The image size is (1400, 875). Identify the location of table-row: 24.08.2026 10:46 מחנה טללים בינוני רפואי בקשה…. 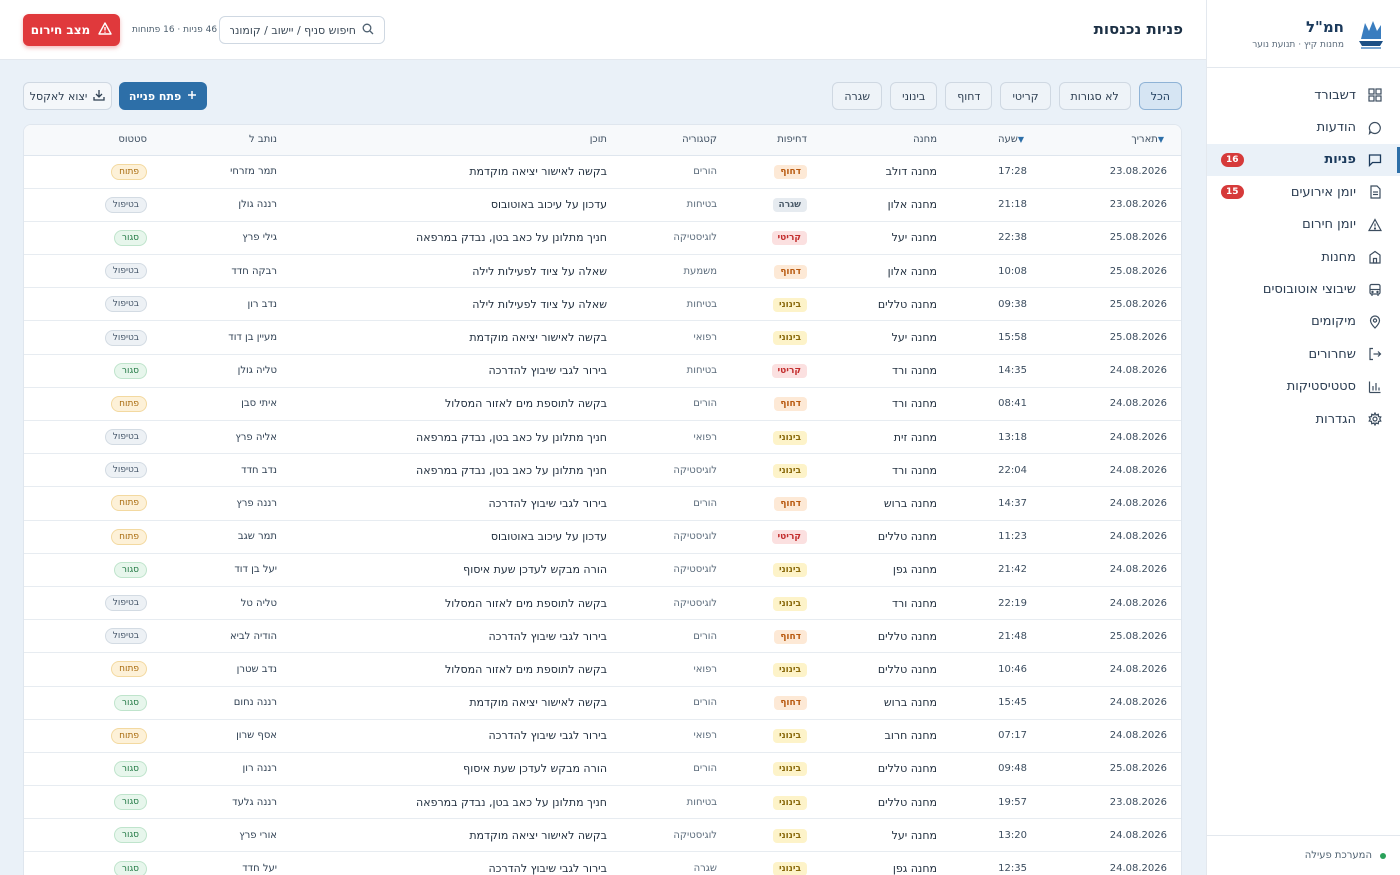
(602, 669).